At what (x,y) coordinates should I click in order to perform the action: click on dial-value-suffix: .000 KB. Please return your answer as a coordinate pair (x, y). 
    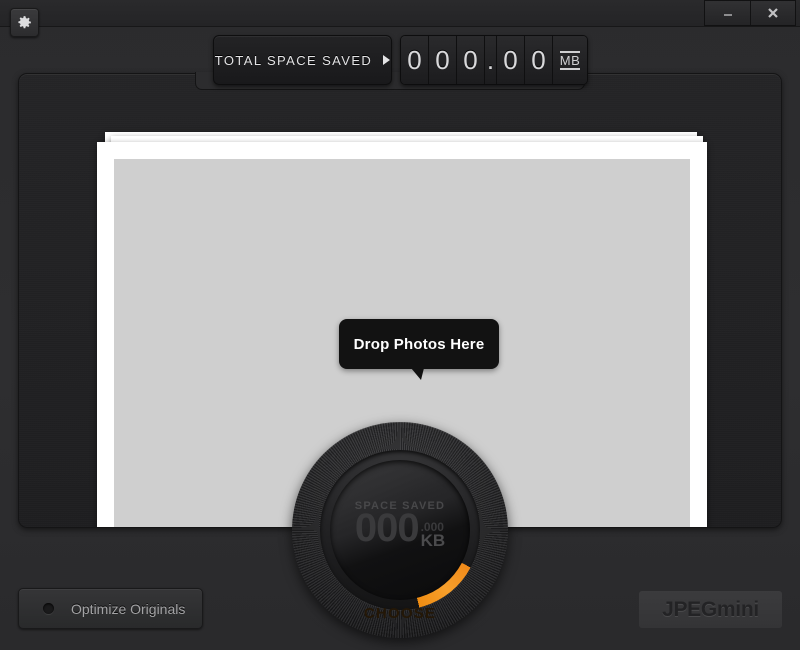
    Looking at the image, I should click on (433, 535).